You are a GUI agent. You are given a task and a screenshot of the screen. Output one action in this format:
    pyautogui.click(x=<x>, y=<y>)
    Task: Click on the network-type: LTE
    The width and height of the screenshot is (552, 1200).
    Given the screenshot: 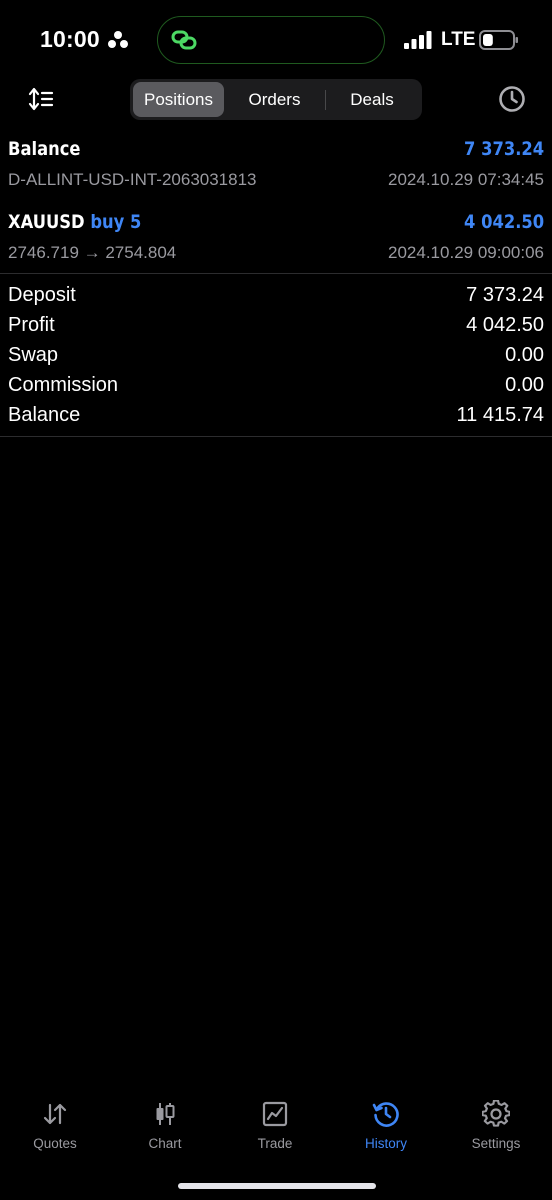 What is the action you would take?
    pyautogui.click(x=458, y=39)
    